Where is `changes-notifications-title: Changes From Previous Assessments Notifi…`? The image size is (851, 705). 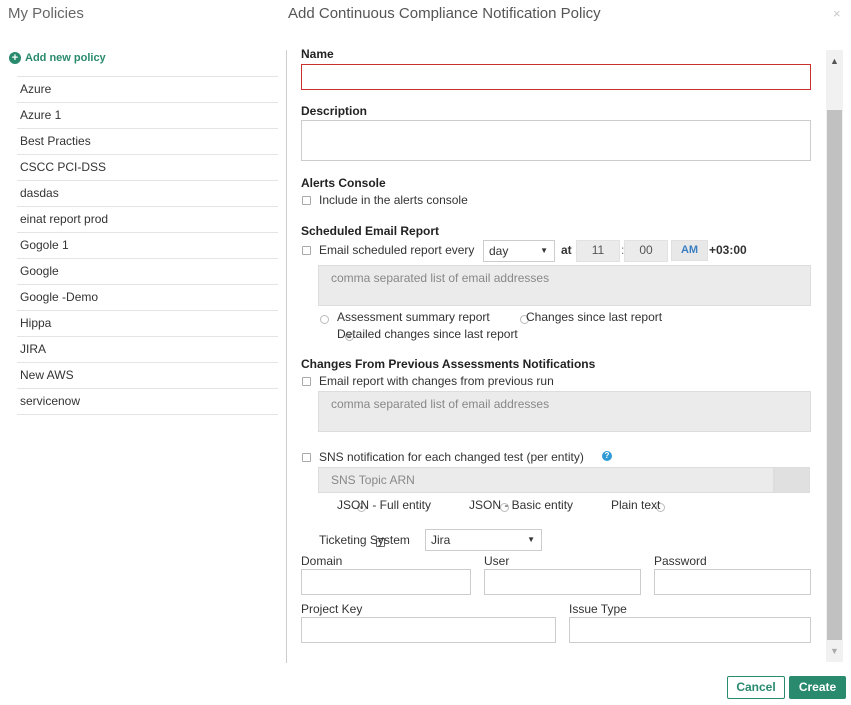
changes-notifications-title: Changes From Previous Assessments Notifi… is located at coordinates (448, 364).